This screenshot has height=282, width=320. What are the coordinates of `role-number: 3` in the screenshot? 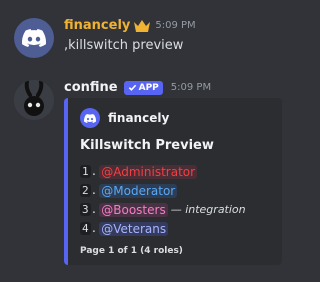 It's located at (85, 209).